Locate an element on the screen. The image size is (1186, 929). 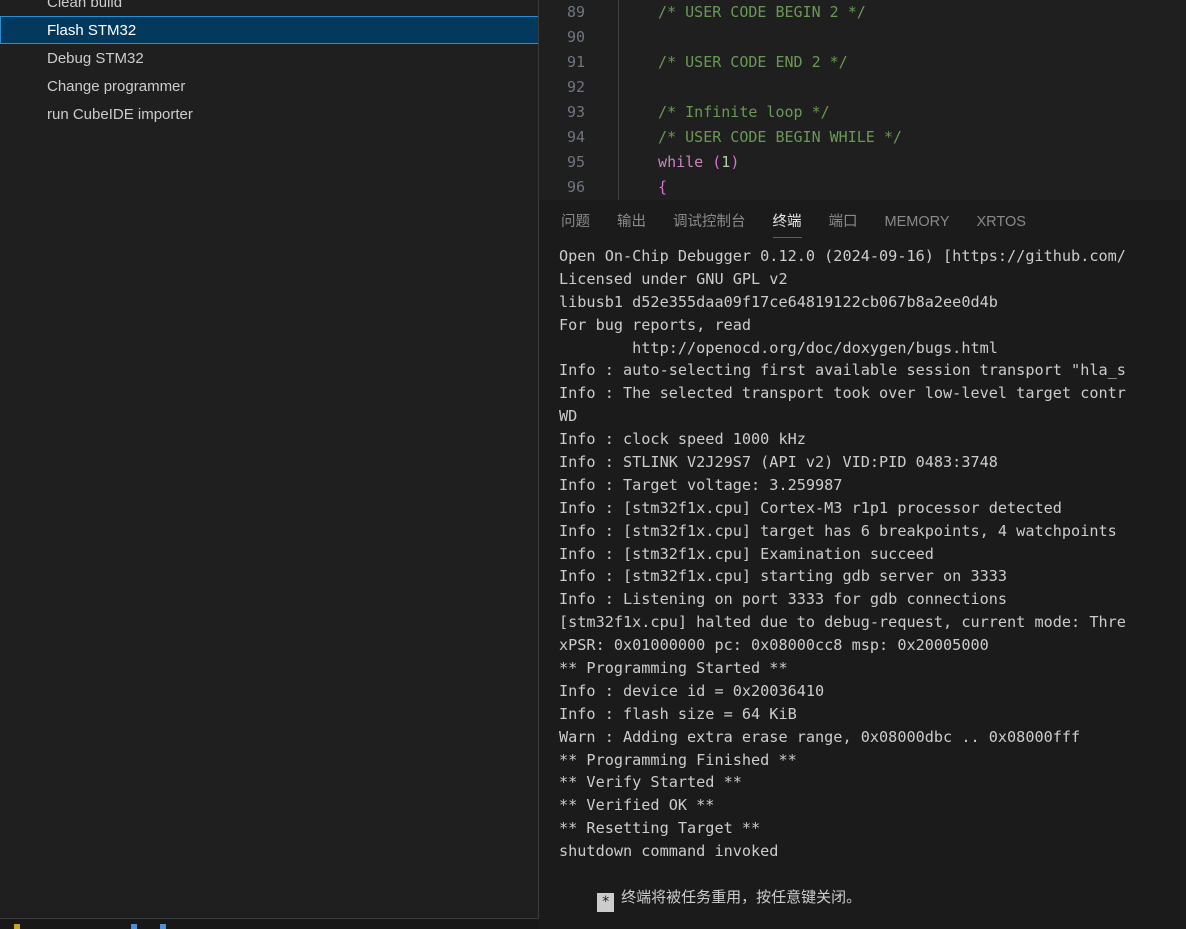
code-text: /* USER CODE END 2 */ is located at coordinates (727, 62).